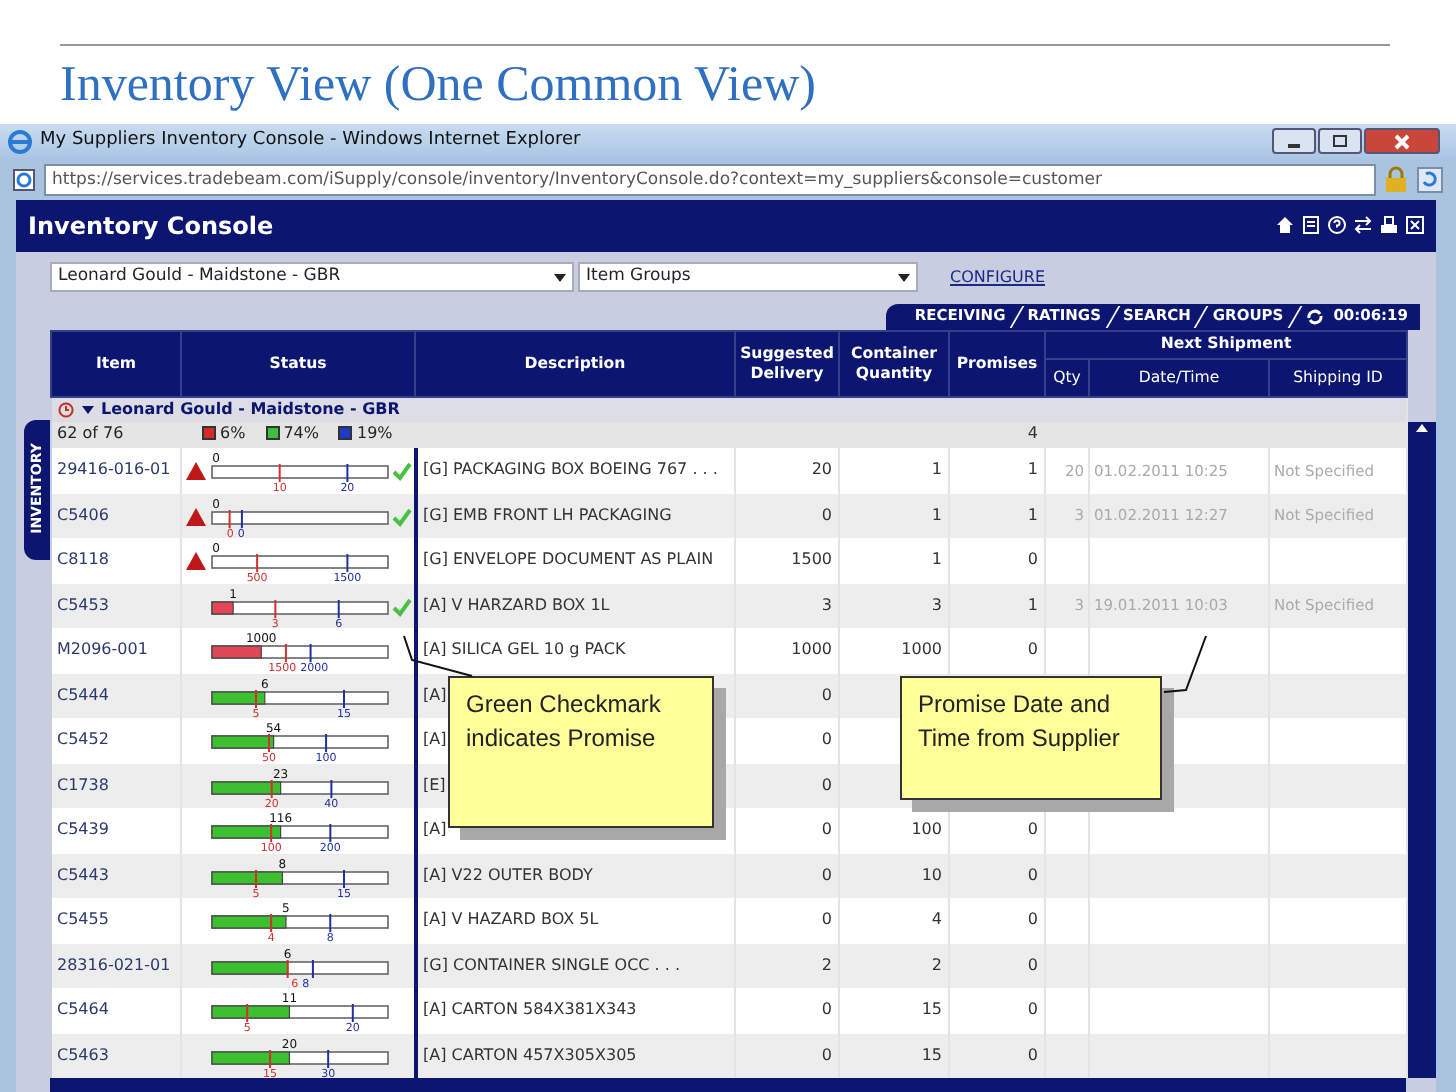 The image size is (1456, 1092). Describe the element at coordinates (1294, 141) in the screenshot. I see `minimize-button` at that location.